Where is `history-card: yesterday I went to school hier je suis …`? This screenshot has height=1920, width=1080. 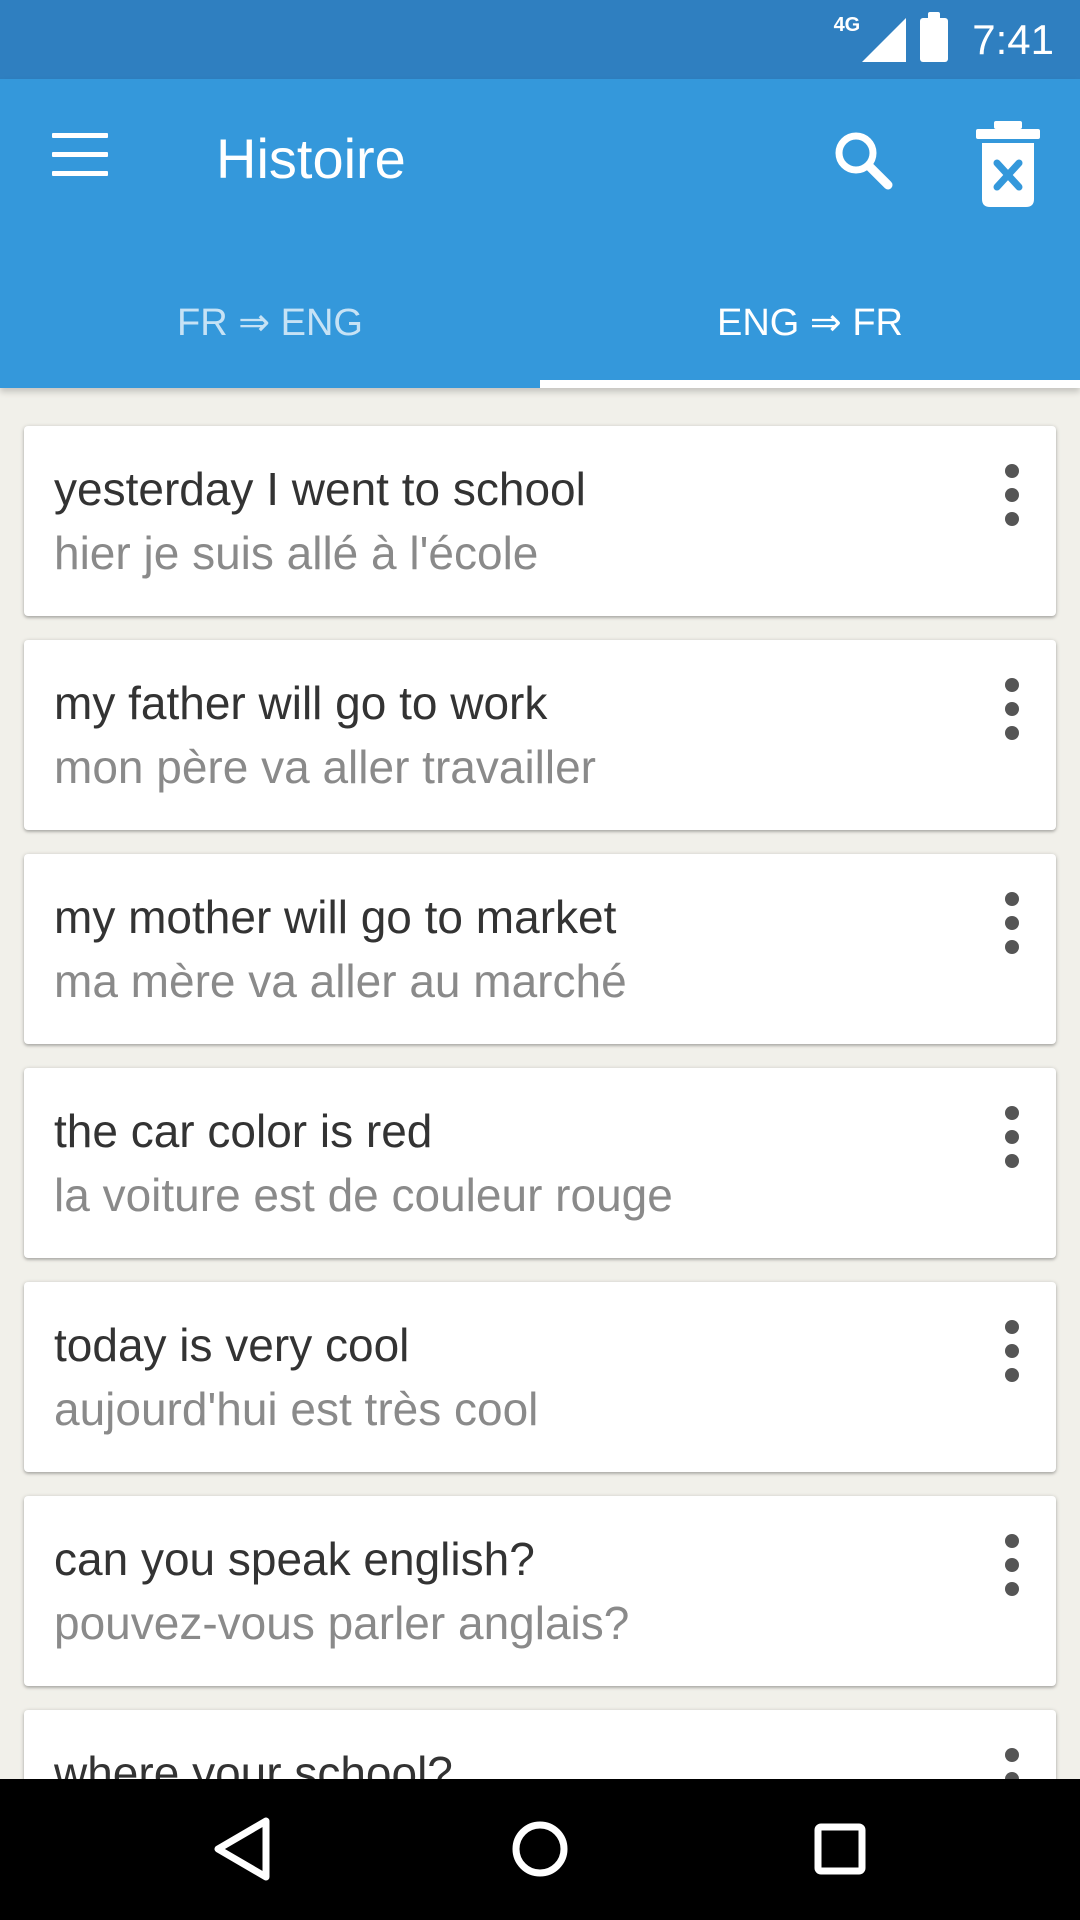 history-card: yesterday I went to school hier je suis … is located at coordinates (540, 521).